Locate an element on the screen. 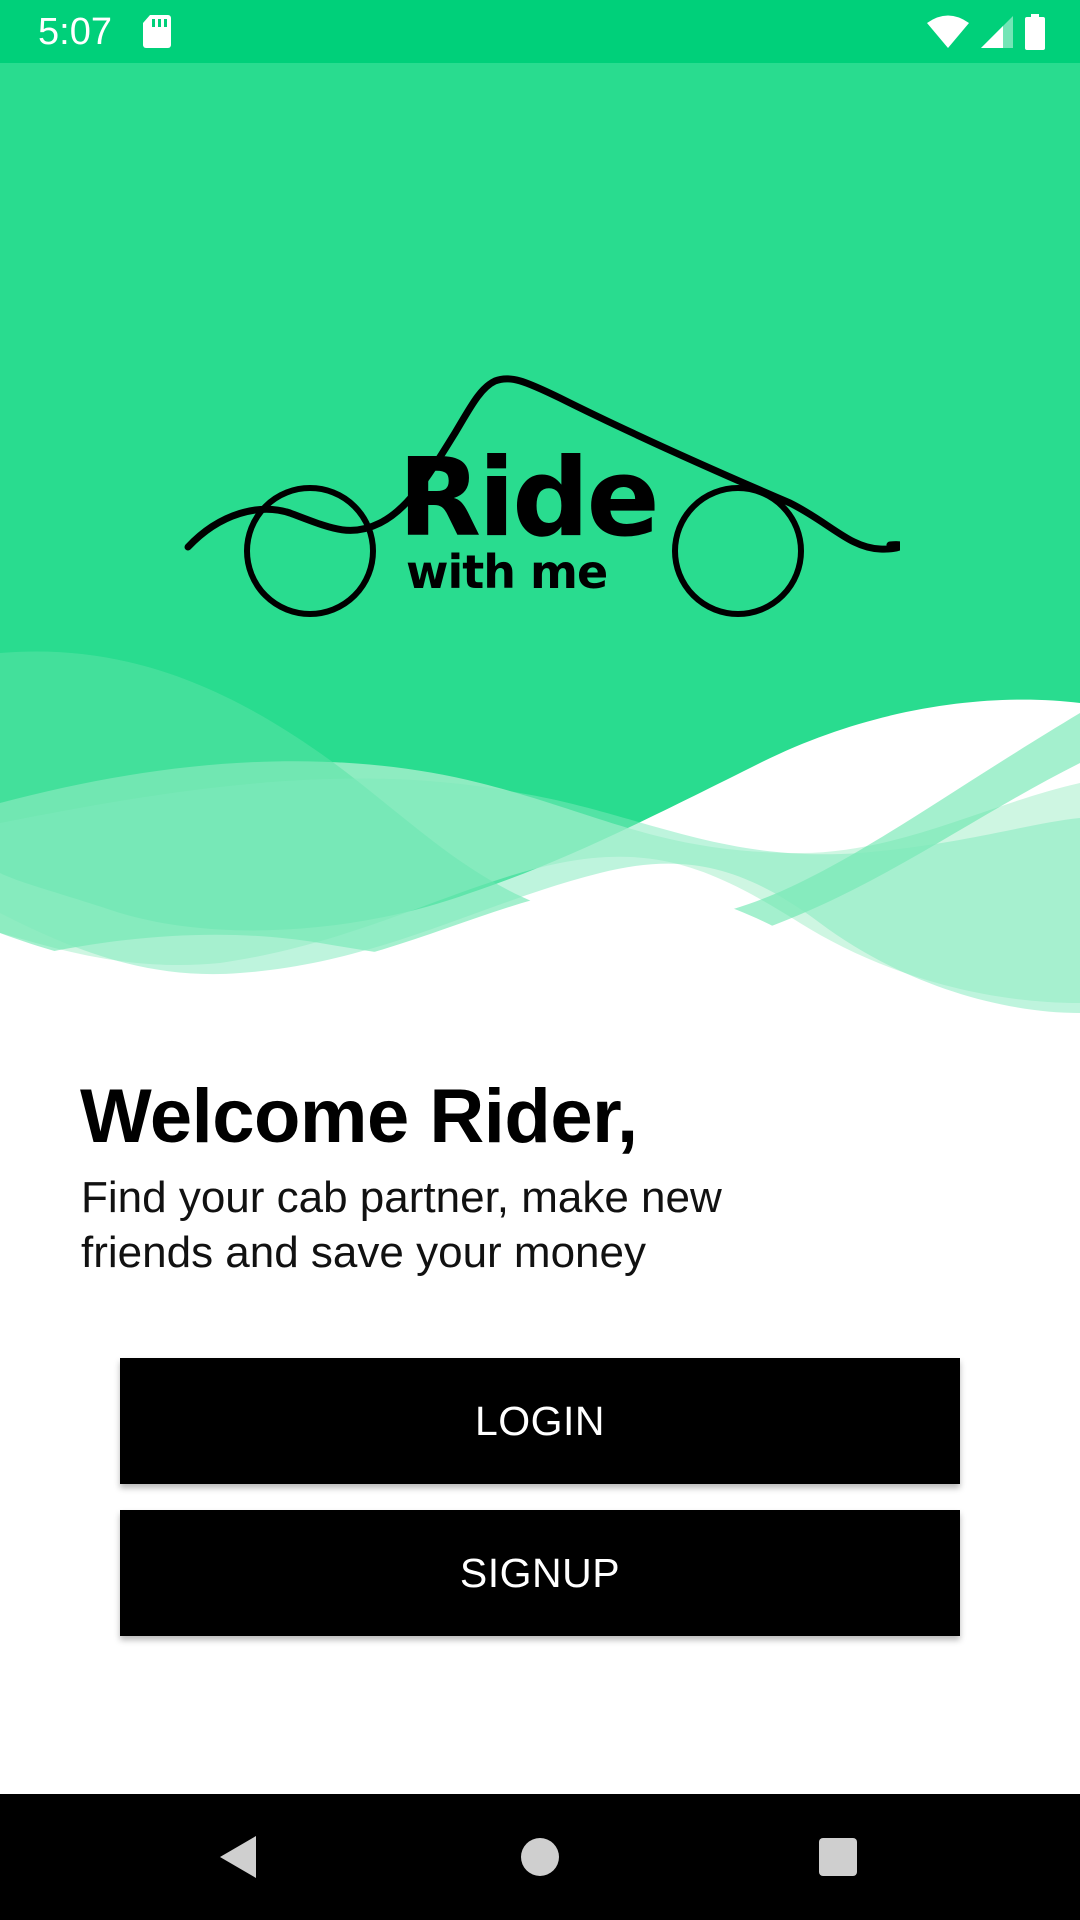 The height and width of the screenshot is (1920, 1080). signup-button: SIGNUP is located at coordinates (540, 1573).